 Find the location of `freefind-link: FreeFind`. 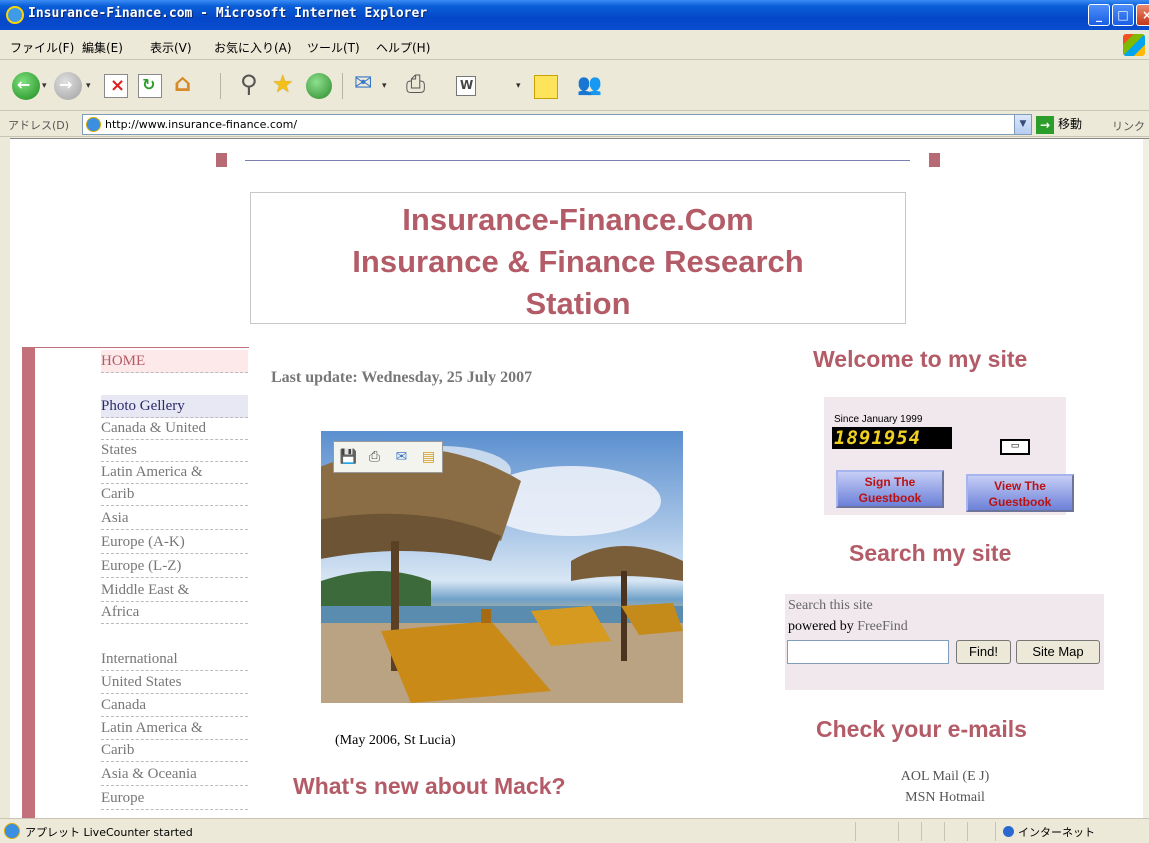

freefind-link: FreeFind is located at coordinates (882, 626).